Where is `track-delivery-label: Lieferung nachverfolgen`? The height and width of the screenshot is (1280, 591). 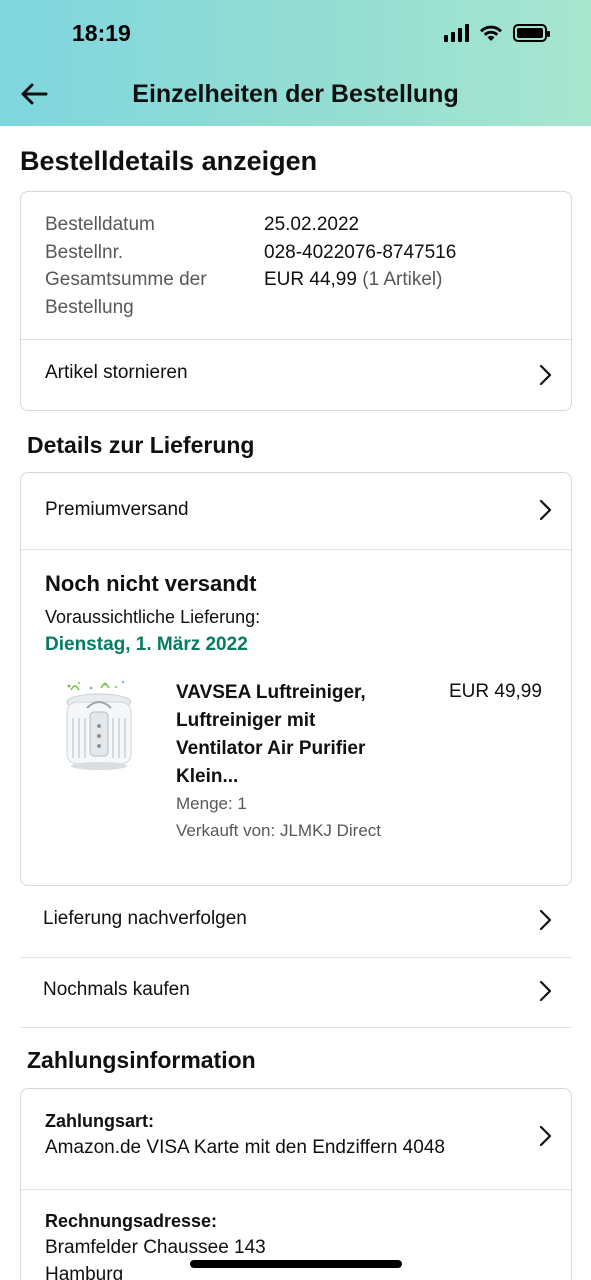 track-delivery-label: Lieferung nachverfolgen is located at coordinates (145, 918).